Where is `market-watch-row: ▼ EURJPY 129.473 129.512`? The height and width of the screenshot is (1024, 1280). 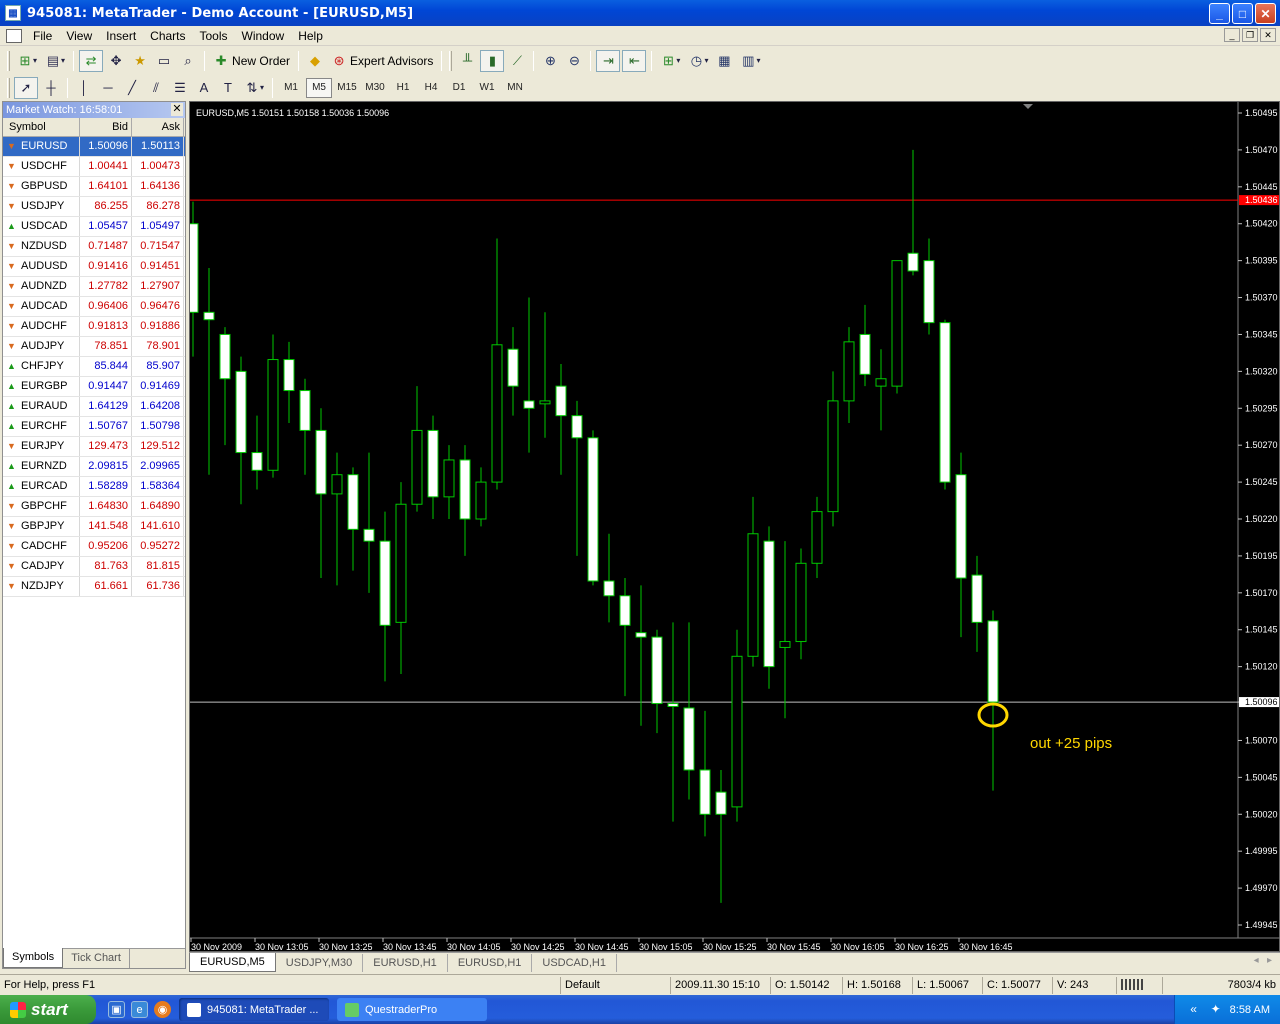 market-watch-row: ▼ EURJPY 129.473 129.512 is located at coordinates (94, 447).